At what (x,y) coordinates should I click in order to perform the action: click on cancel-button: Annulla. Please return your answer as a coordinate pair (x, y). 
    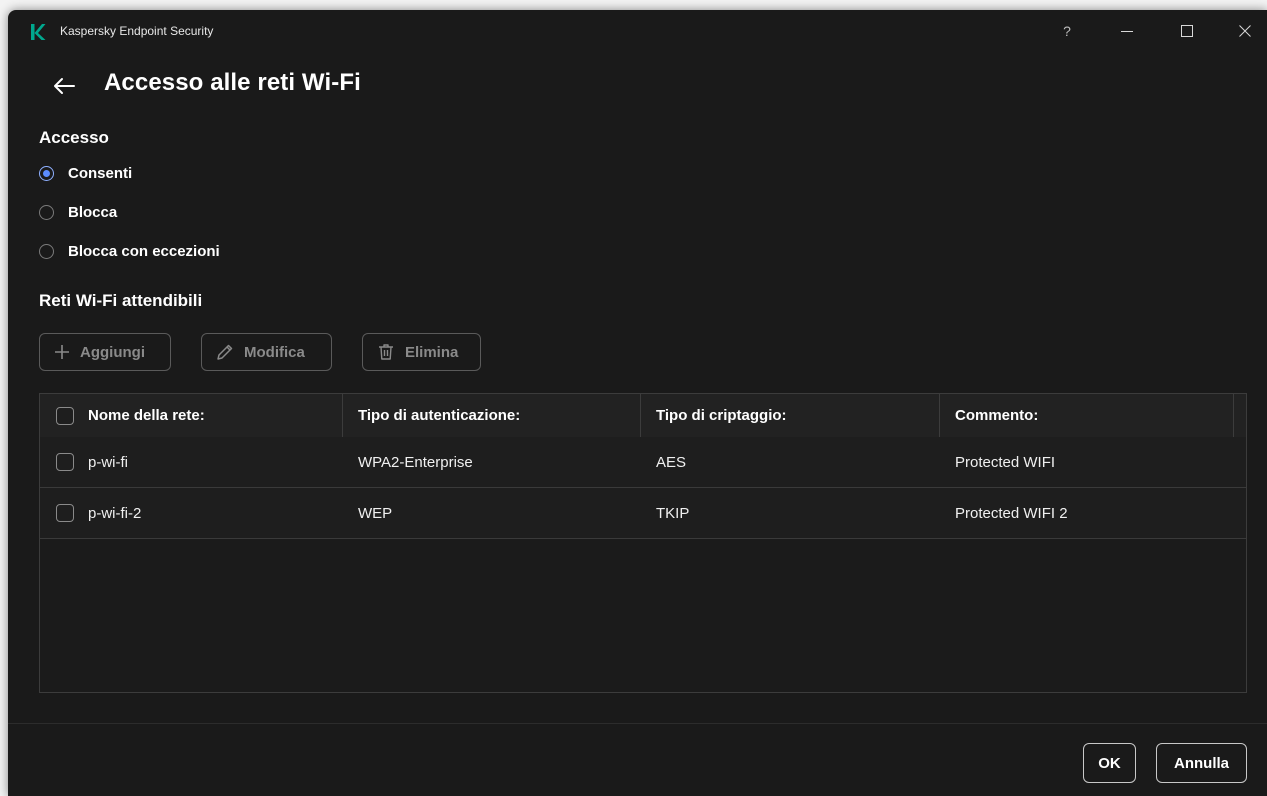
    Looking at the image, I should click on (1201, 763).